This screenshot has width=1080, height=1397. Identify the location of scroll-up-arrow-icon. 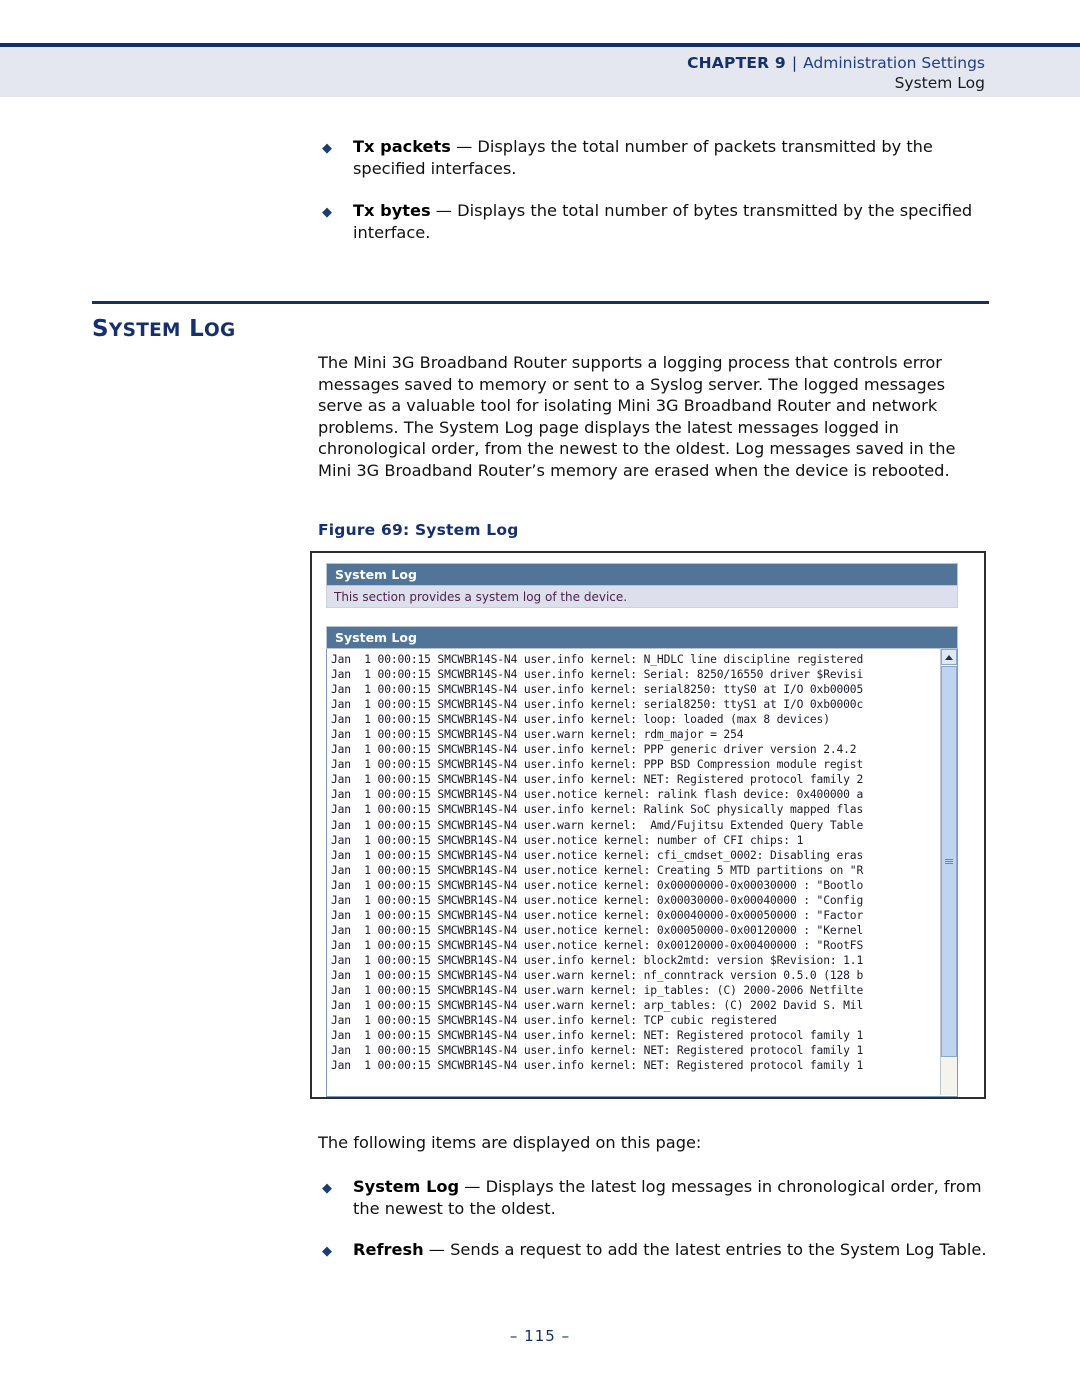
(949, 657).